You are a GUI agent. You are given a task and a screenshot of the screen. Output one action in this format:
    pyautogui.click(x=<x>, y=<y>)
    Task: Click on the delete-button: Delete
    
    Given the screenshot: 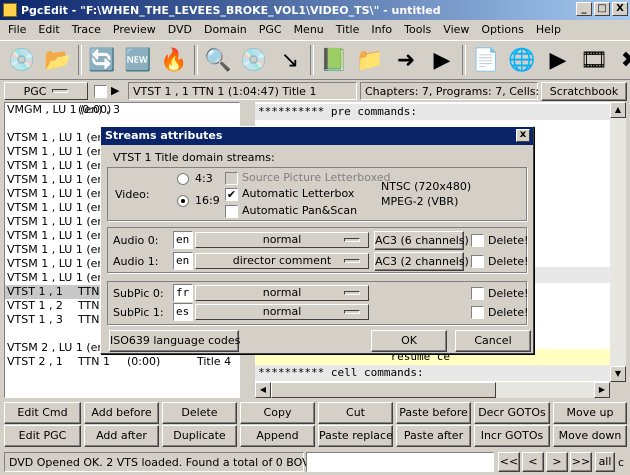 What is the action you would take?
    pyautogui.click(x=199, y=413)
    